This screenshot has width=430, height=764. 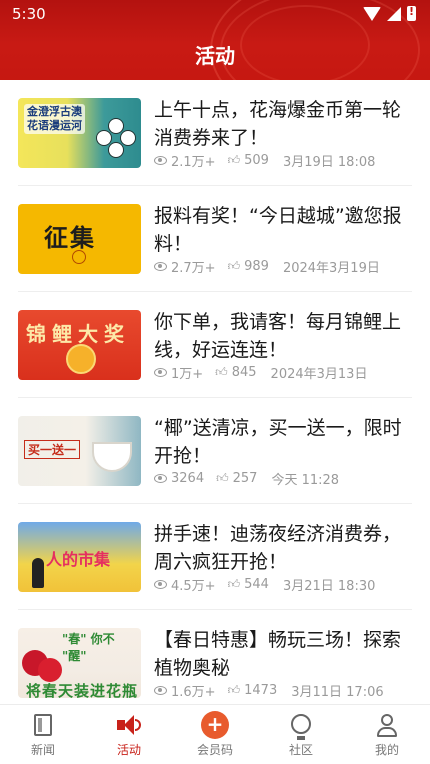 What do you see at coordinates (128, 750) in the screenshot?
I see `nav-label: 活动` at bounding box center [128, 750].